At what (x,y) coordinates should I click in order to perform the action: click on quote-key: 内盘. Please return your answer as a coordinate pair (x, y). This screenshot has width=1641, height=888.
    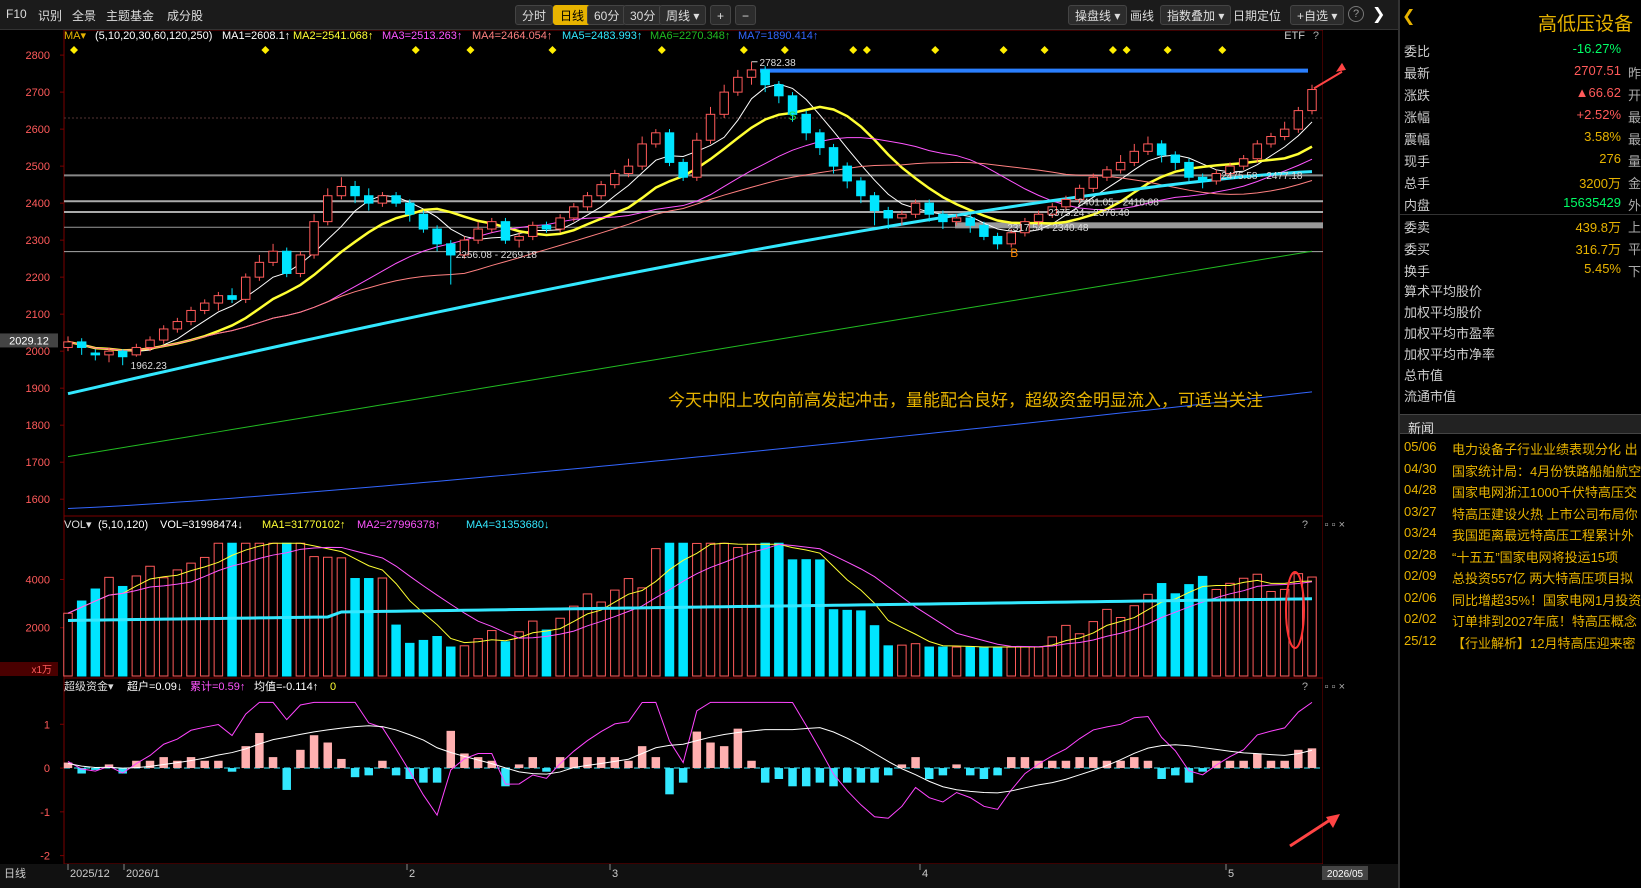
    Looking at the image, I should click on (1417, 205).